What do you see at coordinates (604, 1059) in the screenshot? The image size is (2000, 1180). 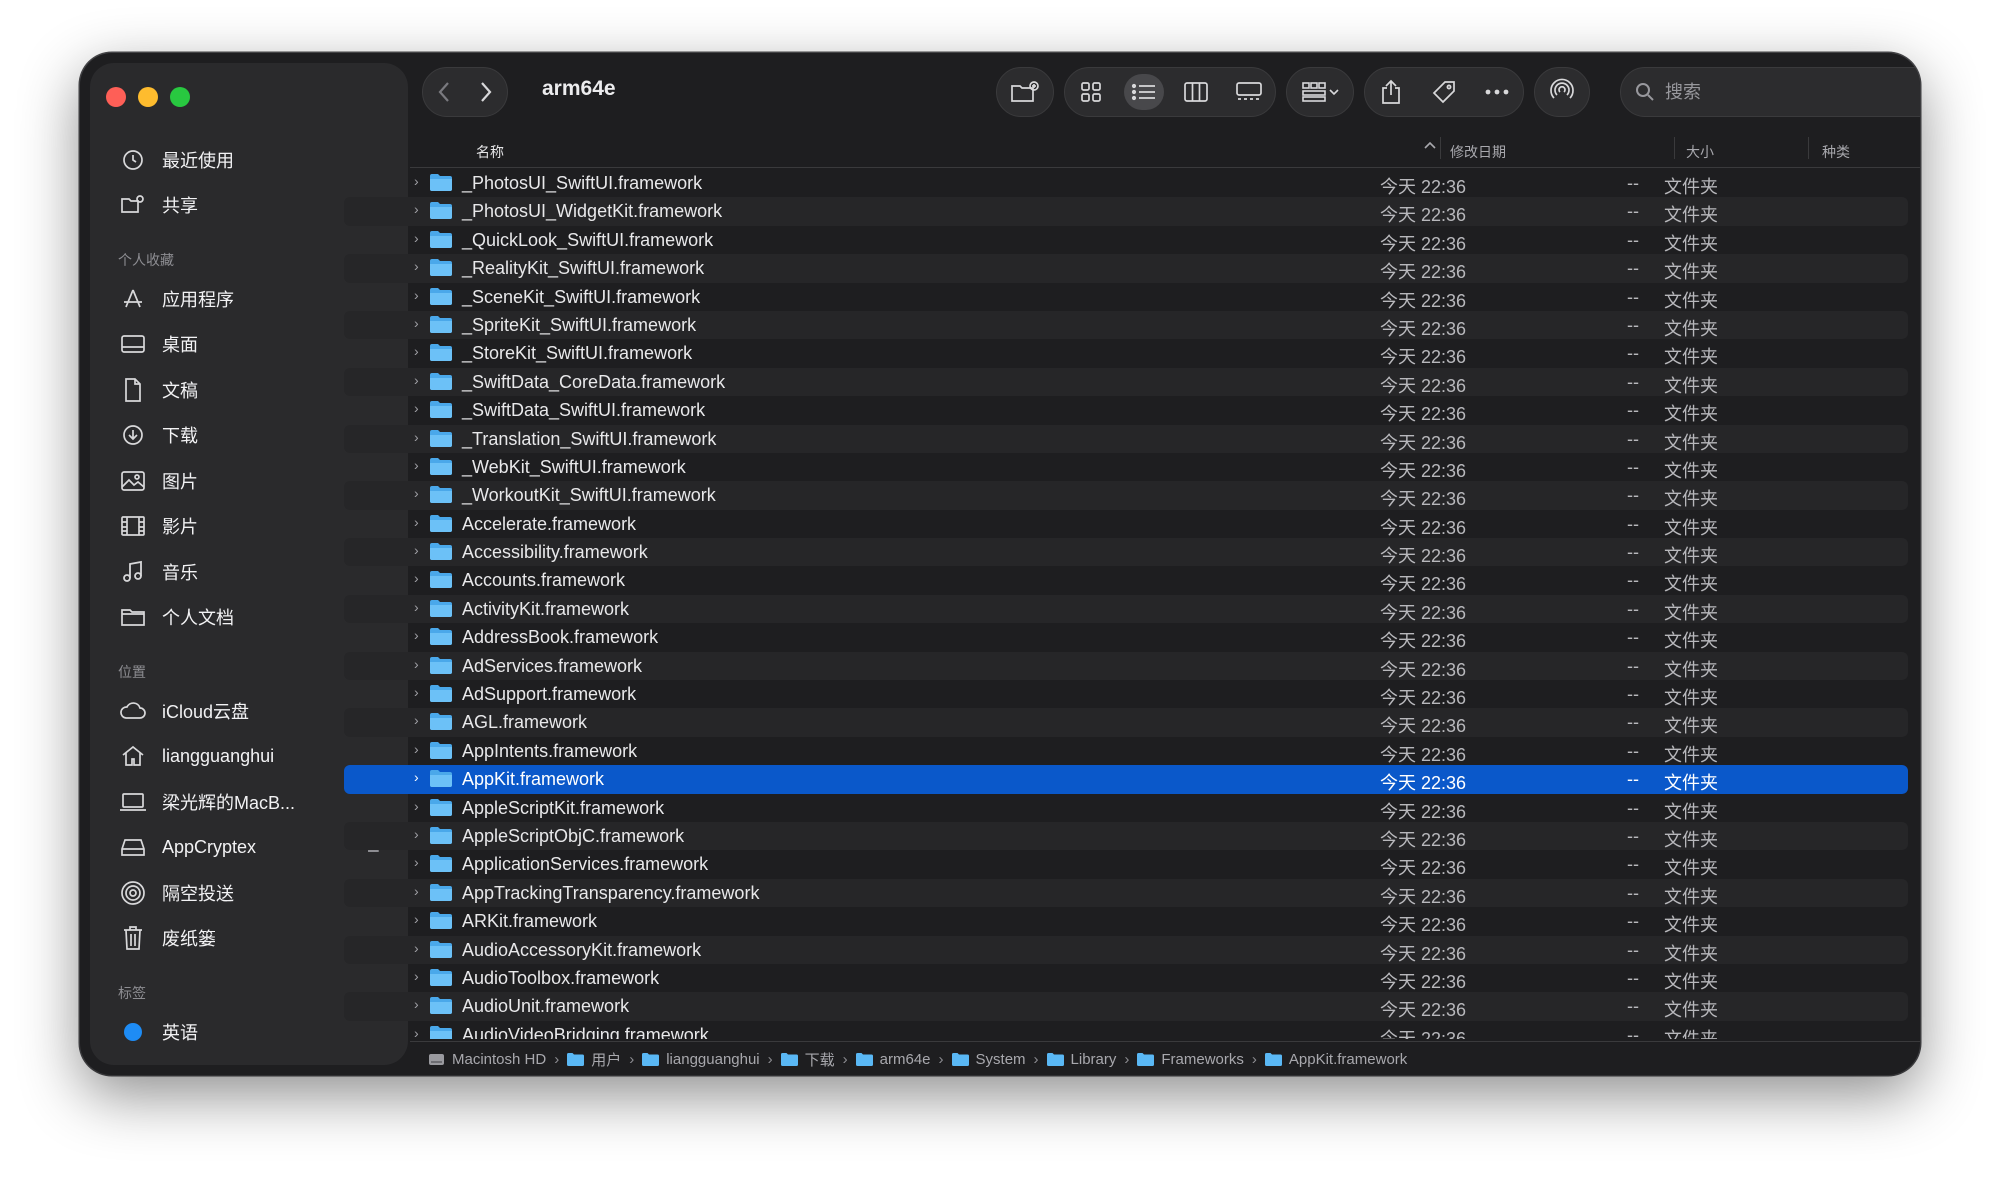 I see `path-crumb: 用户 ›` at bounding box center [604, 1059].